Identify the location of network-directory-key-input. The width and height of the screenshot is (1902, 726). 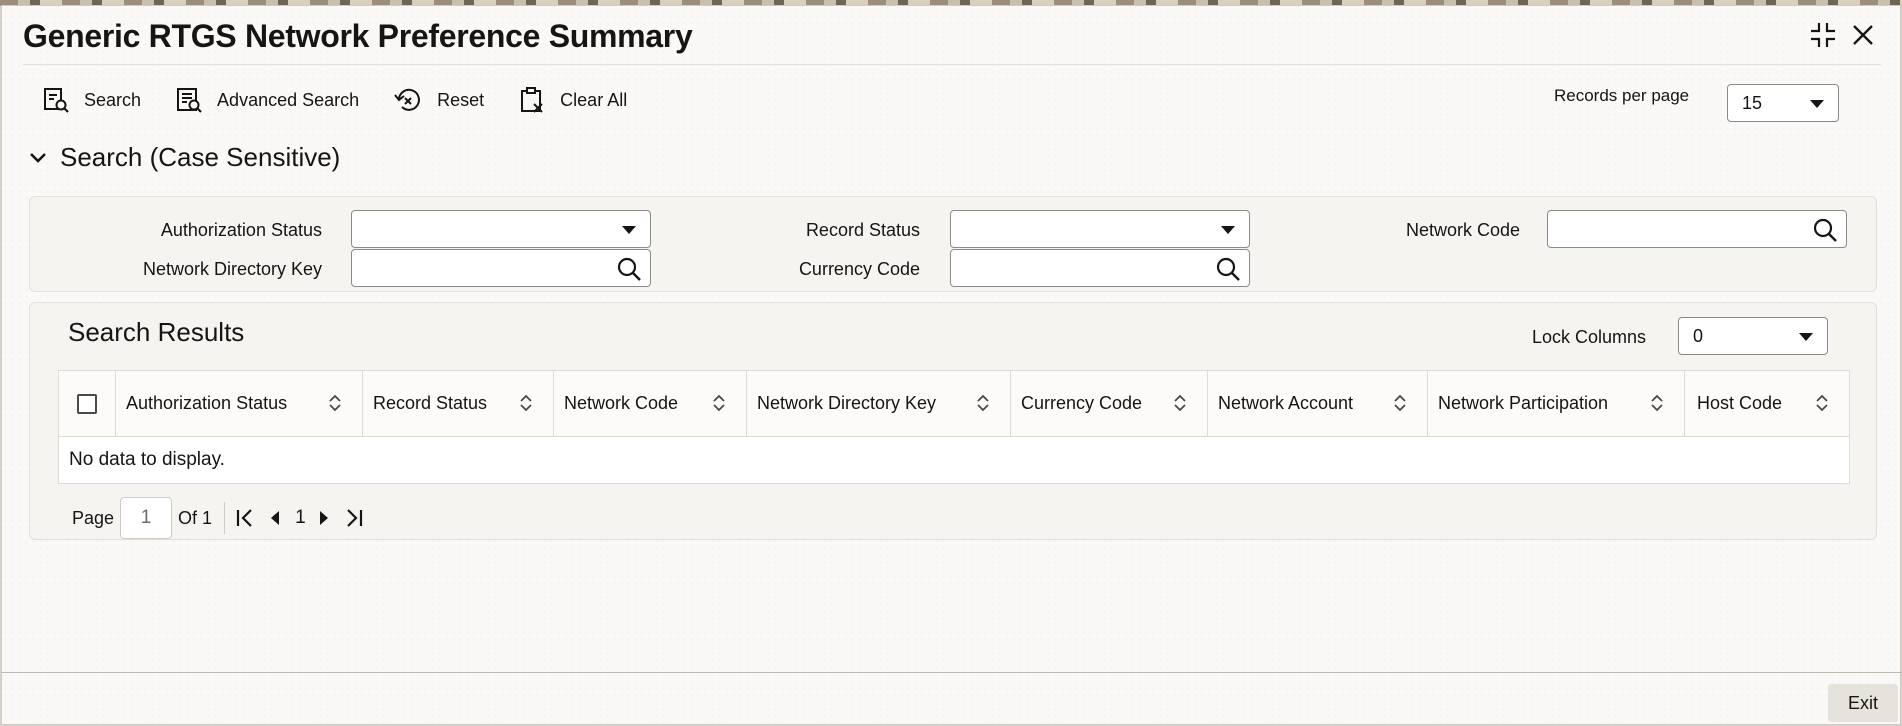
(501, 268).